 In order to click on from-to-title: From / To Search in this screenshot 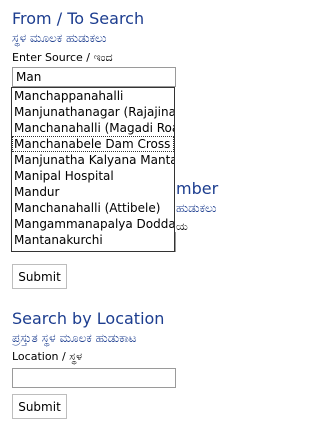, I will do `click(78, 18)`.